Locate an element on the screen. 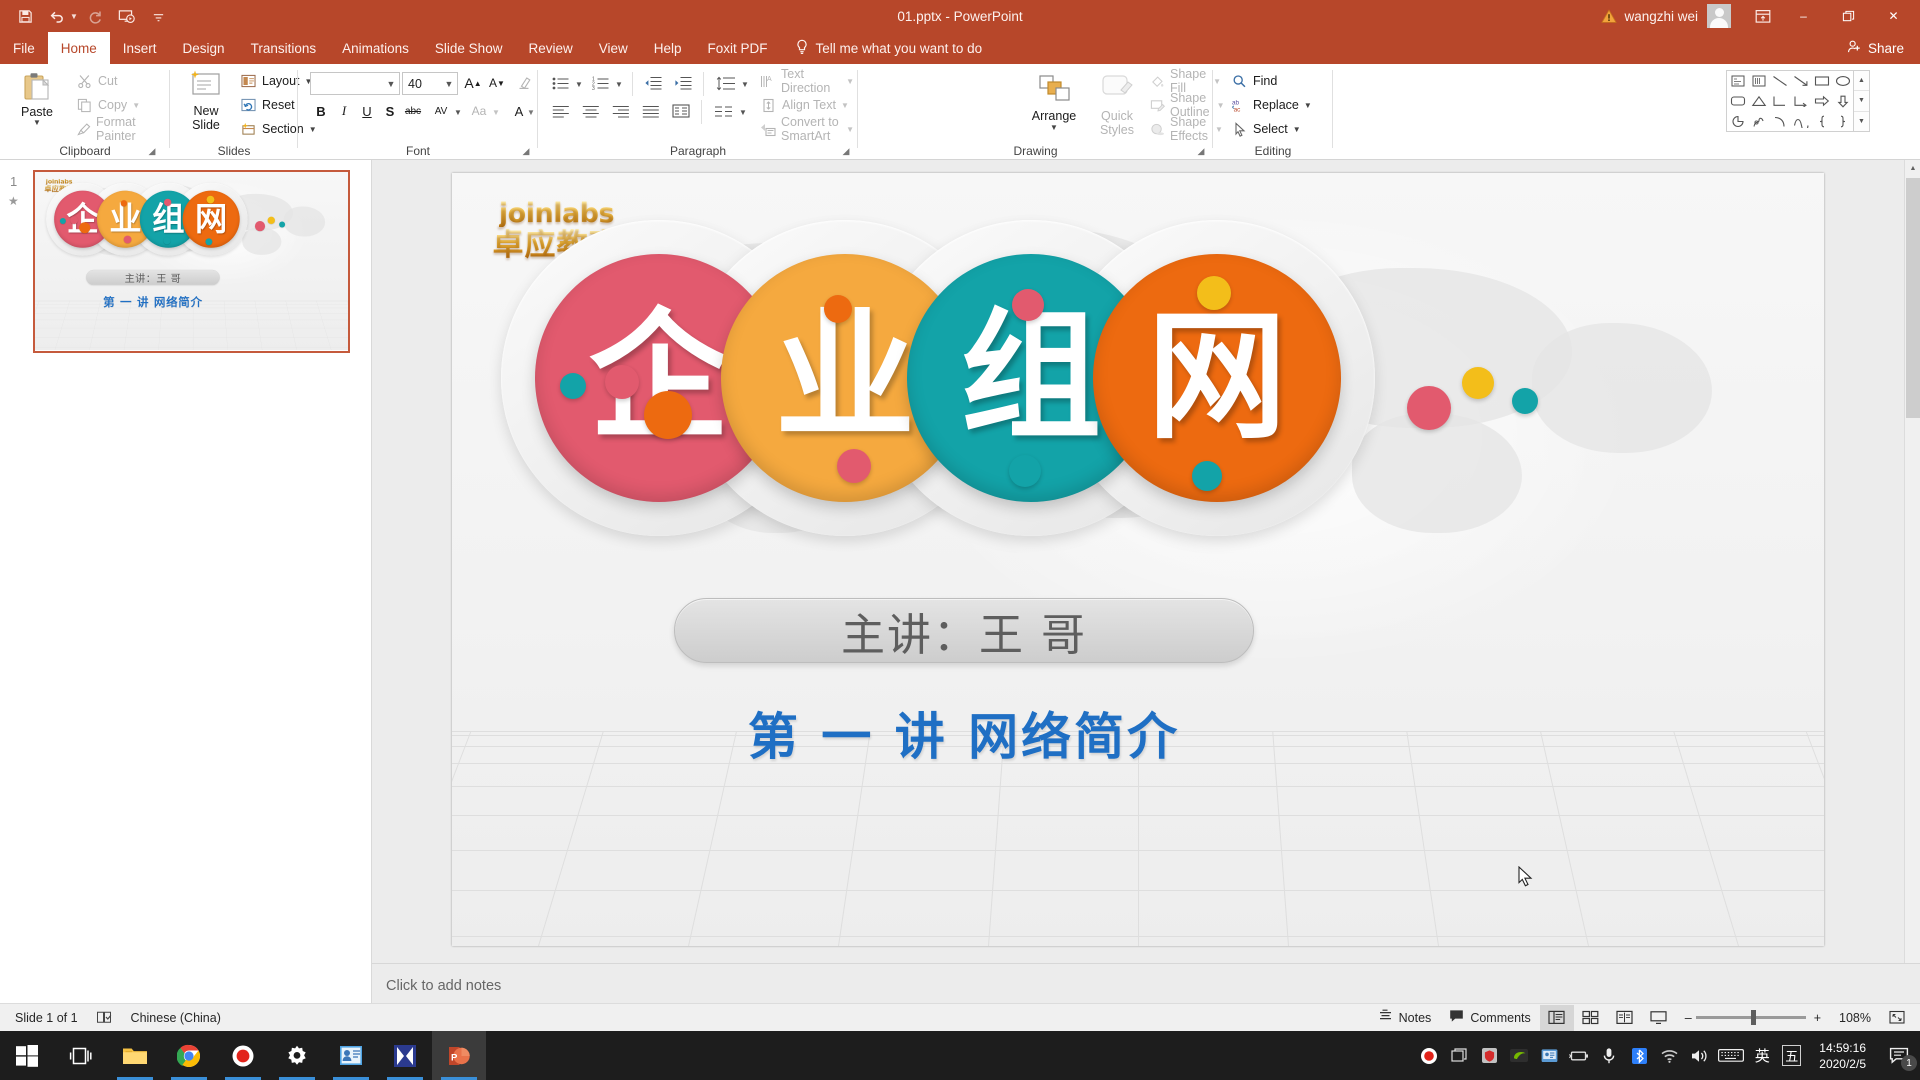  shape-ellipse-icon is located at coordinates (1842, 81).